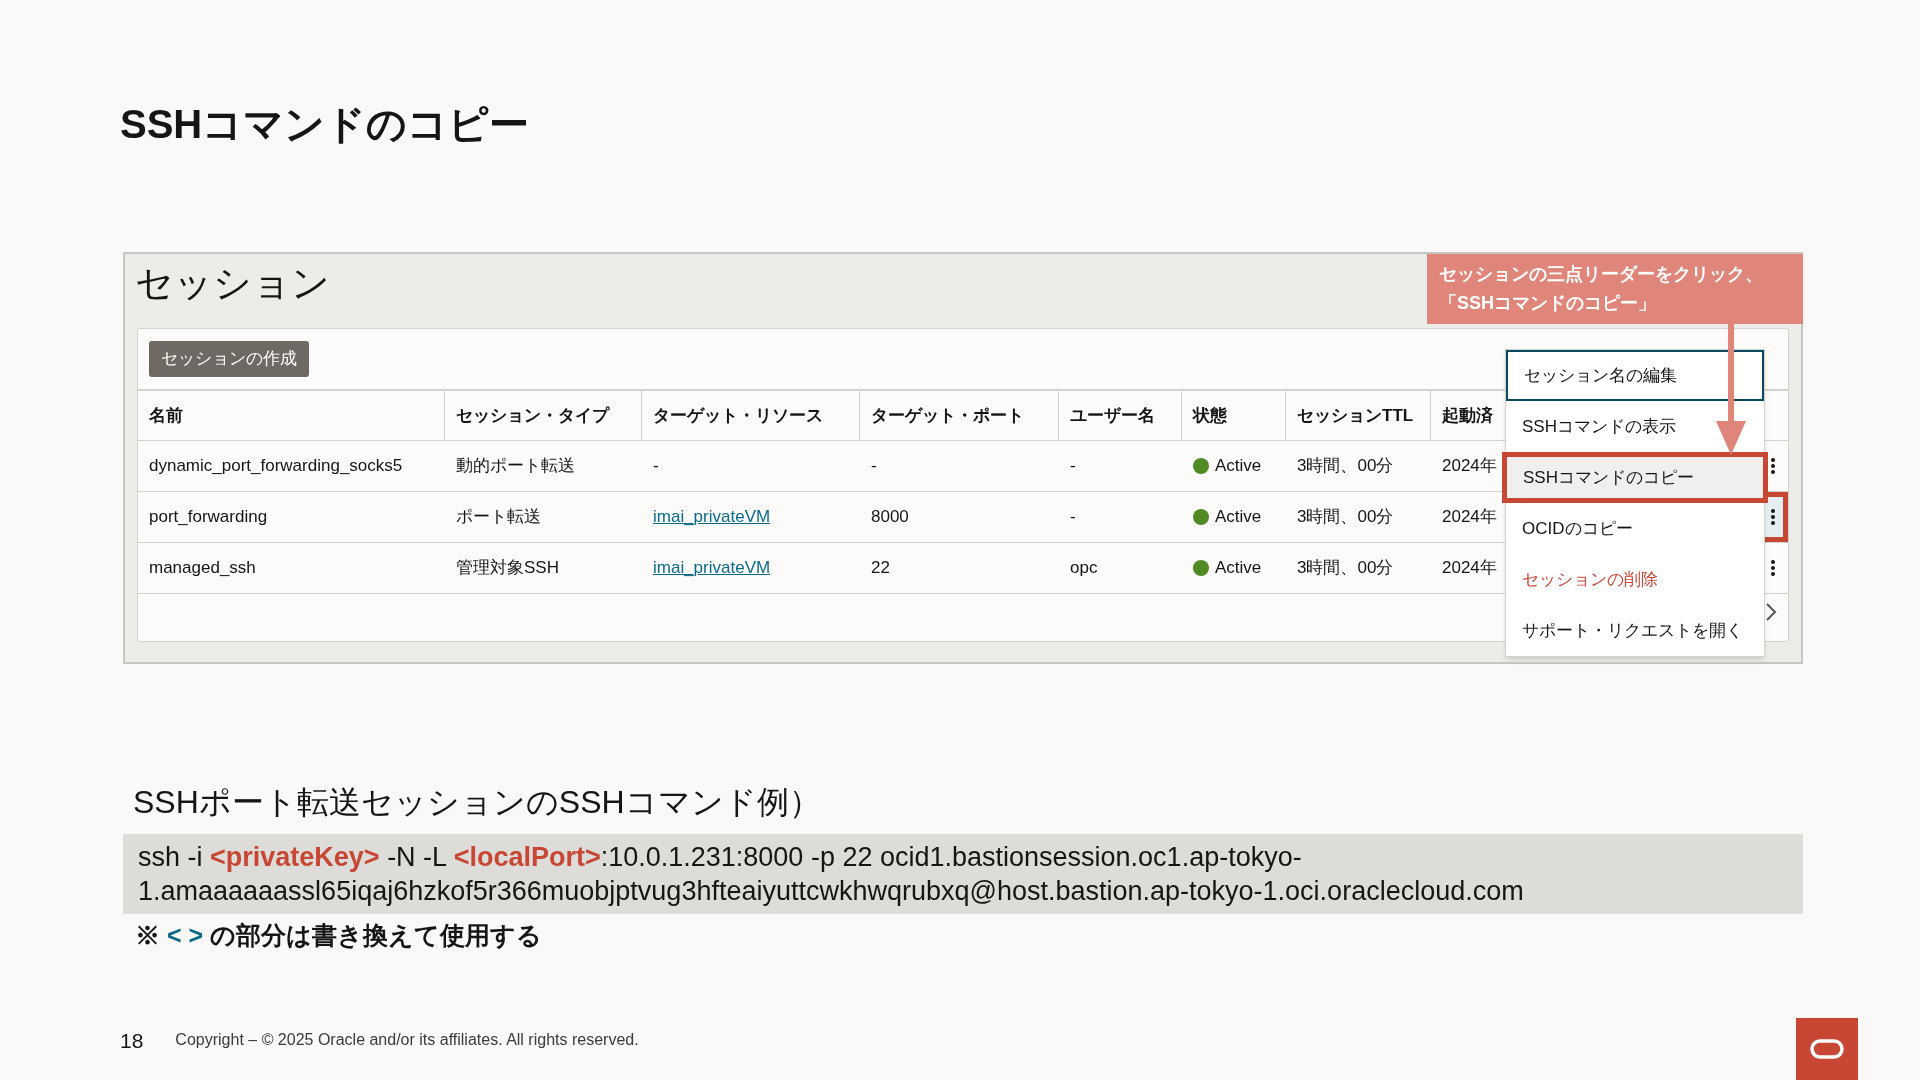  What do you see at coordinates (1635, 375) in the screenshot?
I see `menu-item: セッション名の編集` at bounding box center [1635, 375].